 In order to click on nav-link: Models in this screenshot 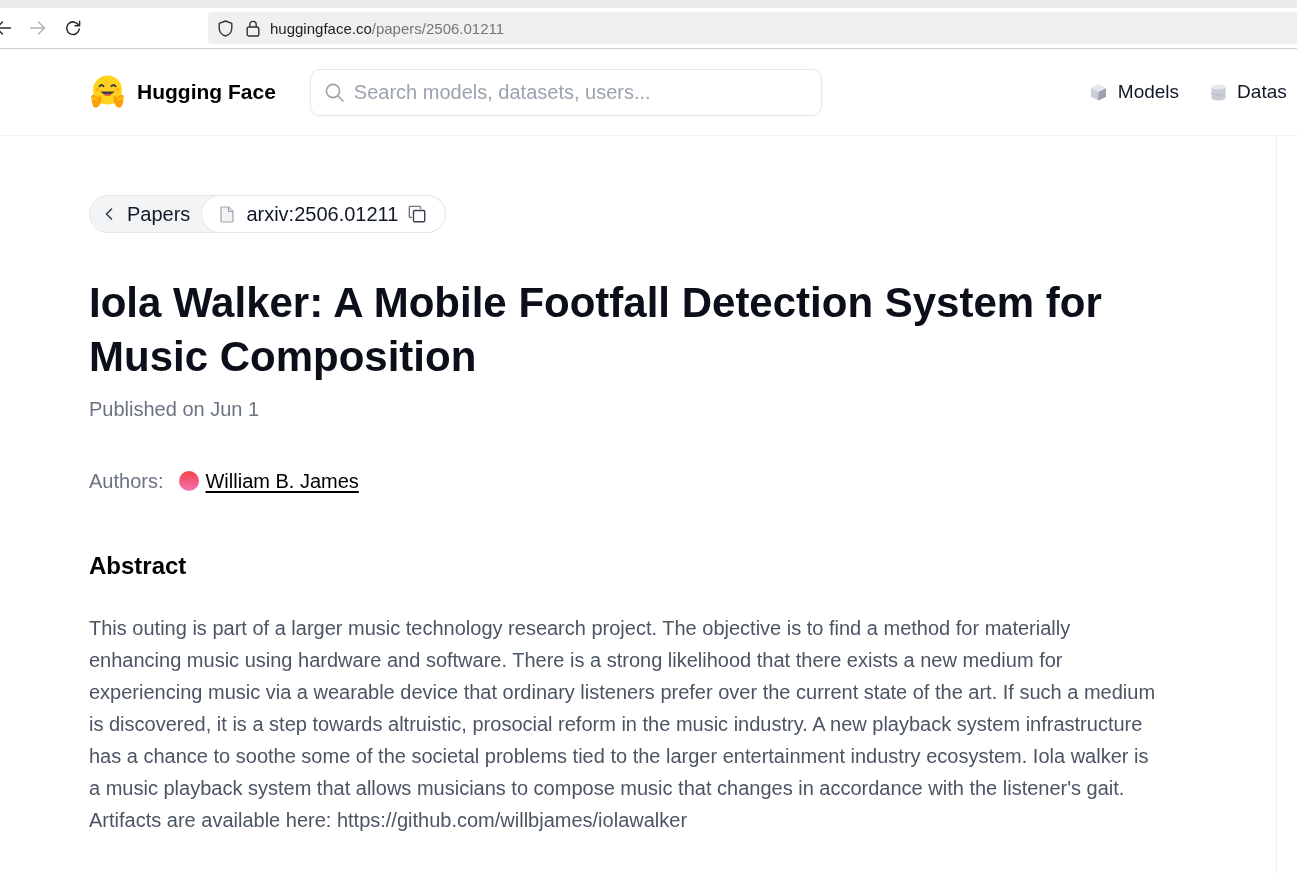, I will do `click(1134, 92)`.